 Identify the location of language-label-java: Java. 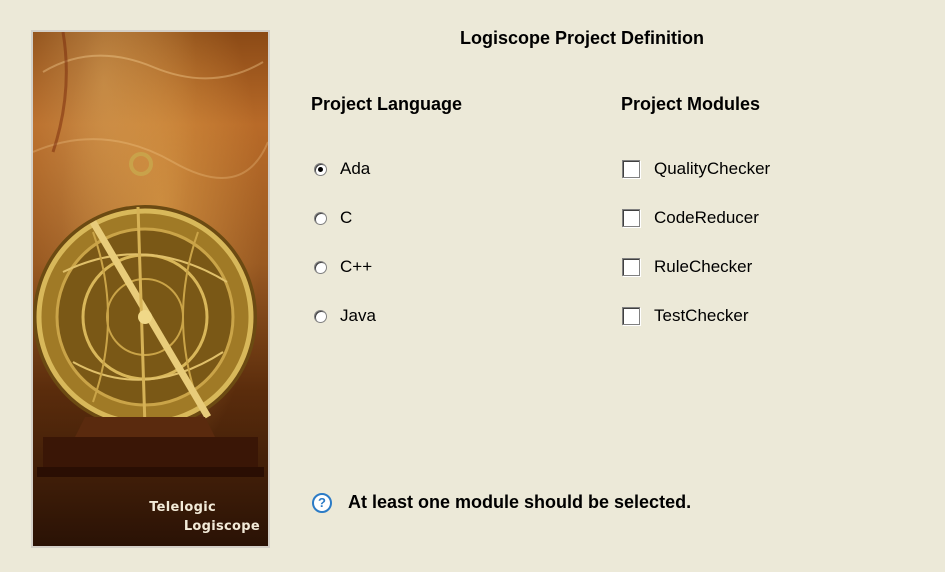
(358, 315).